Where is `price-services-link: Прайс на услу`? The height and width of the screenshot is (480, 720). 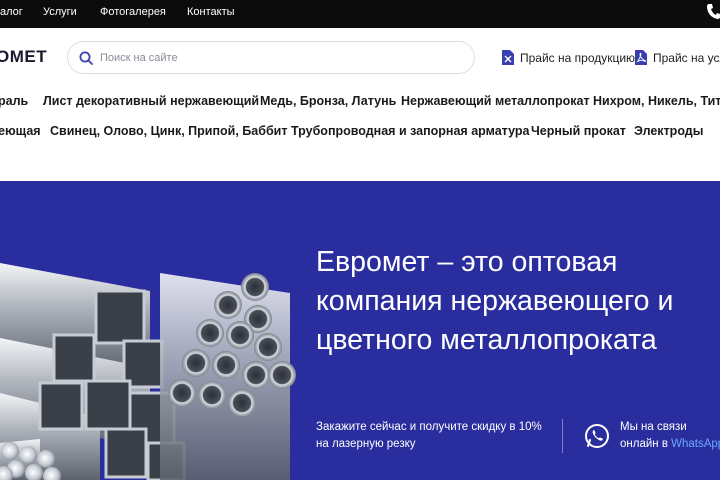
price-services-link: Прайс на услу is located at coordinates (677, 57).